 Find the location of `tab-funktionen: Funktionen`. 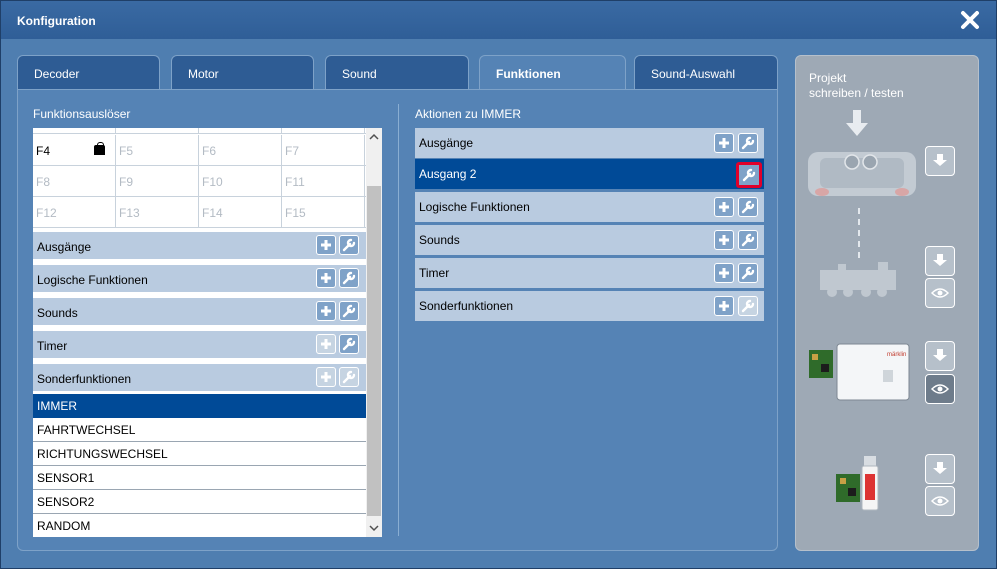

tab-funktionen: Funktionen is located at coordinates (552, 73).